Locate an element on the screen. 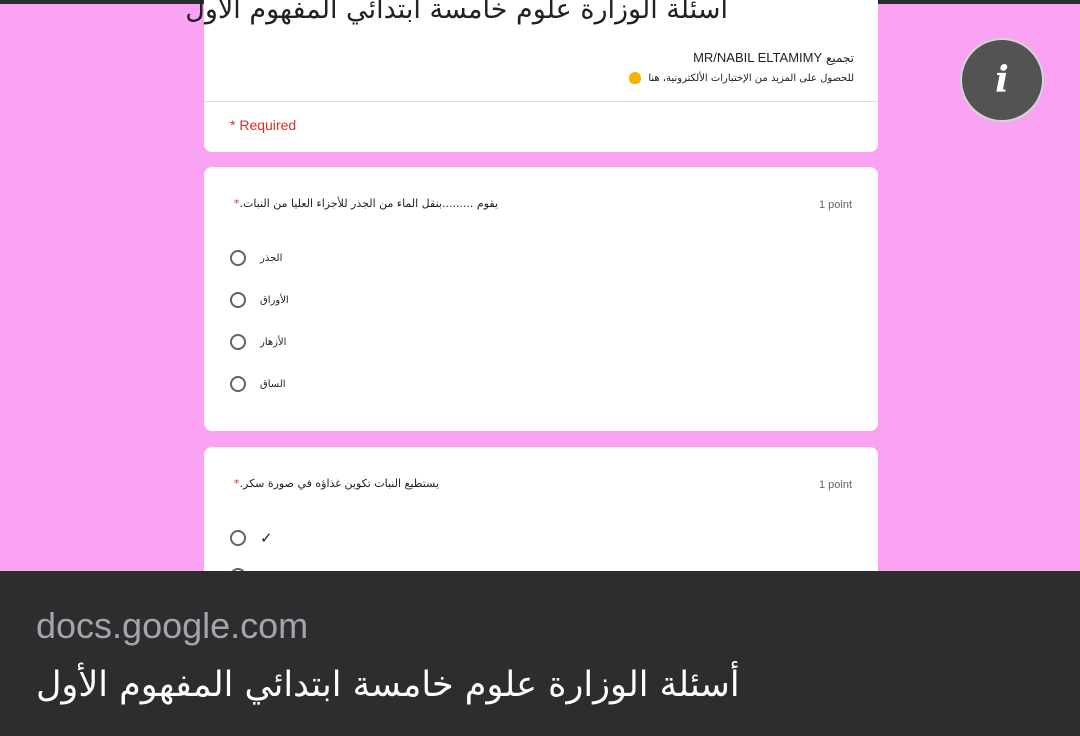  form-collector: تجميع MR/NABIL ELTAMIMY is located at coordinates (773, 57).